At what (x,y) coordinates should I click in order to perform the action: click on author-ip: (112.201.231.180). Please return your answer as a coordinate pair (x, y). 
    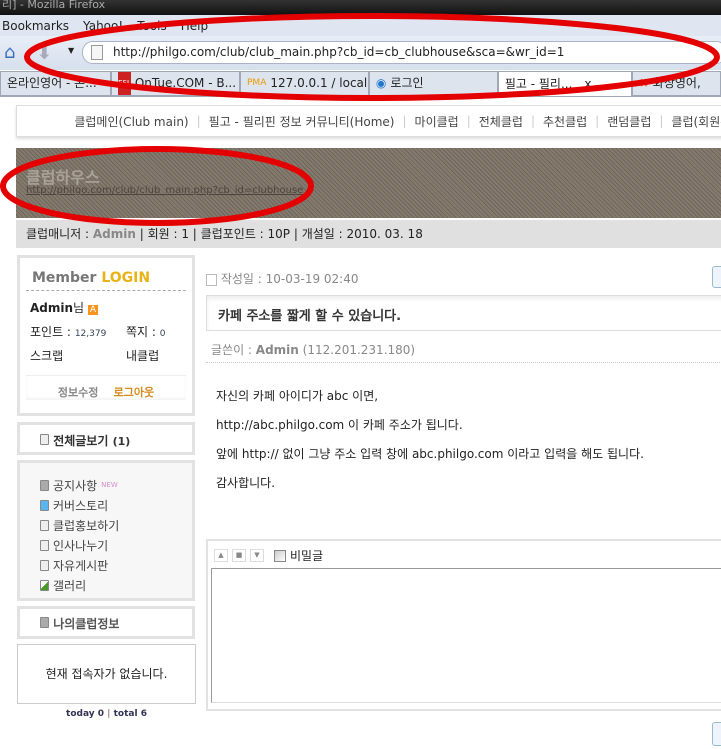
    Looking at the image, I should click on (359, 350).